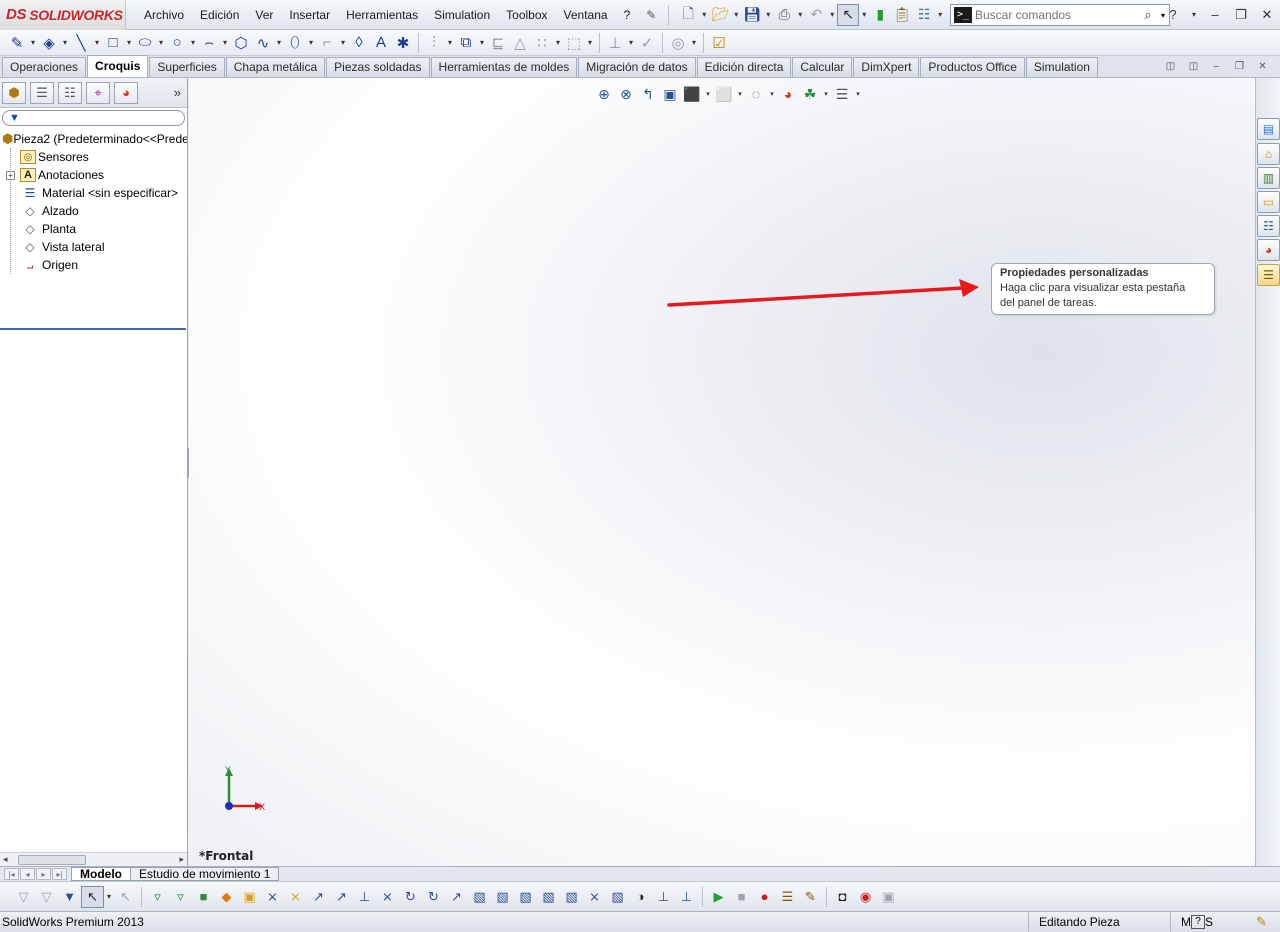  Describe the element at coordinates (27, 874) in the screenshot. I see `previous-tab-icon: ◂` at that location.